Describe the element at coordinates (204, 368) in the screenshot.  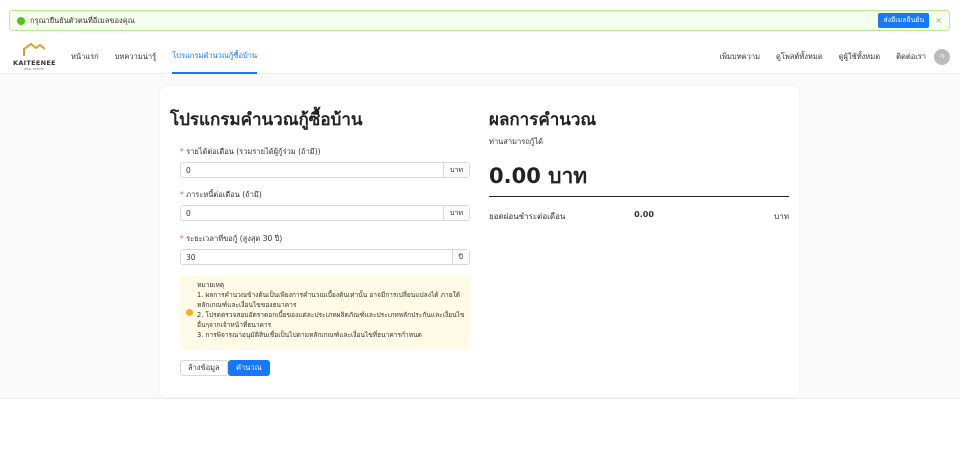
I see `clear-button: ล้างข้อมูล` at that location.